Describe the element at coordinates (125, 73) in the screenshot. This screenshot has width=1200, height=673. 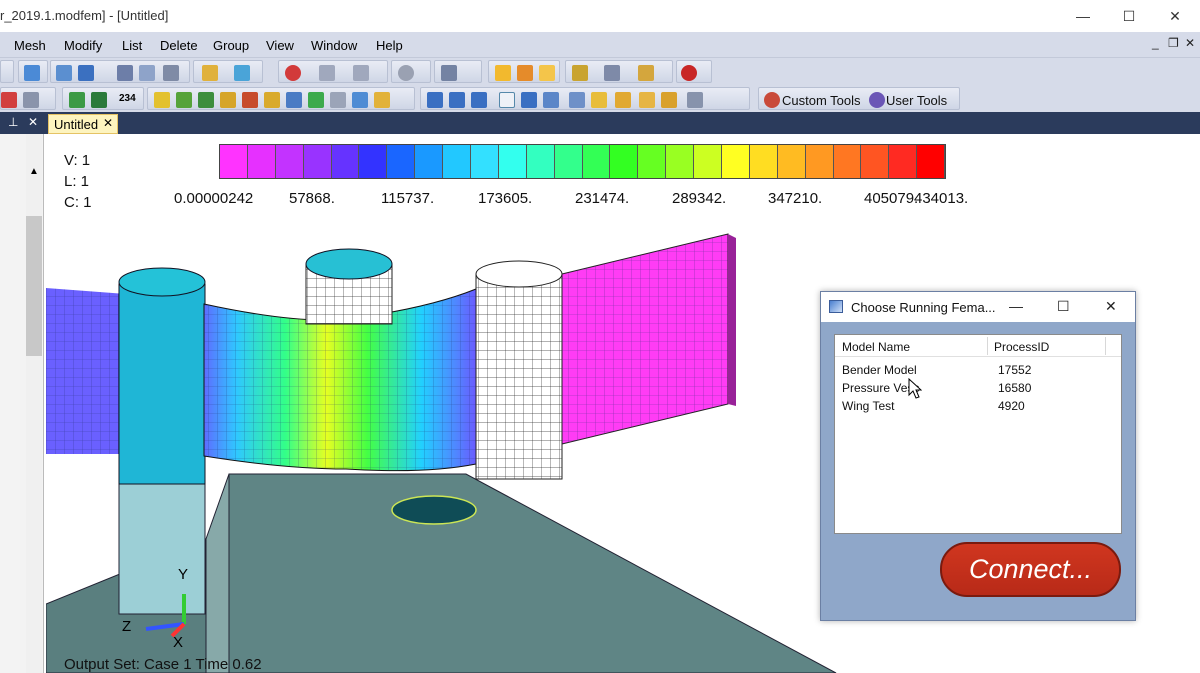
I see `list-icon` at that location.